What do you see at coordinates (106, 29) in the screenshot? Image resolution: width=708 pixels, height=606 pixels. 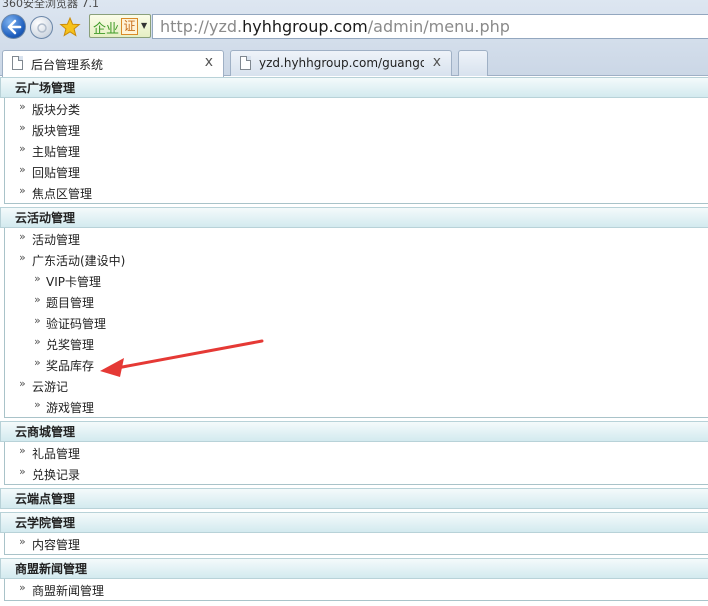 I see `cert-company-label: 企业` at bounding box center [106, 29].